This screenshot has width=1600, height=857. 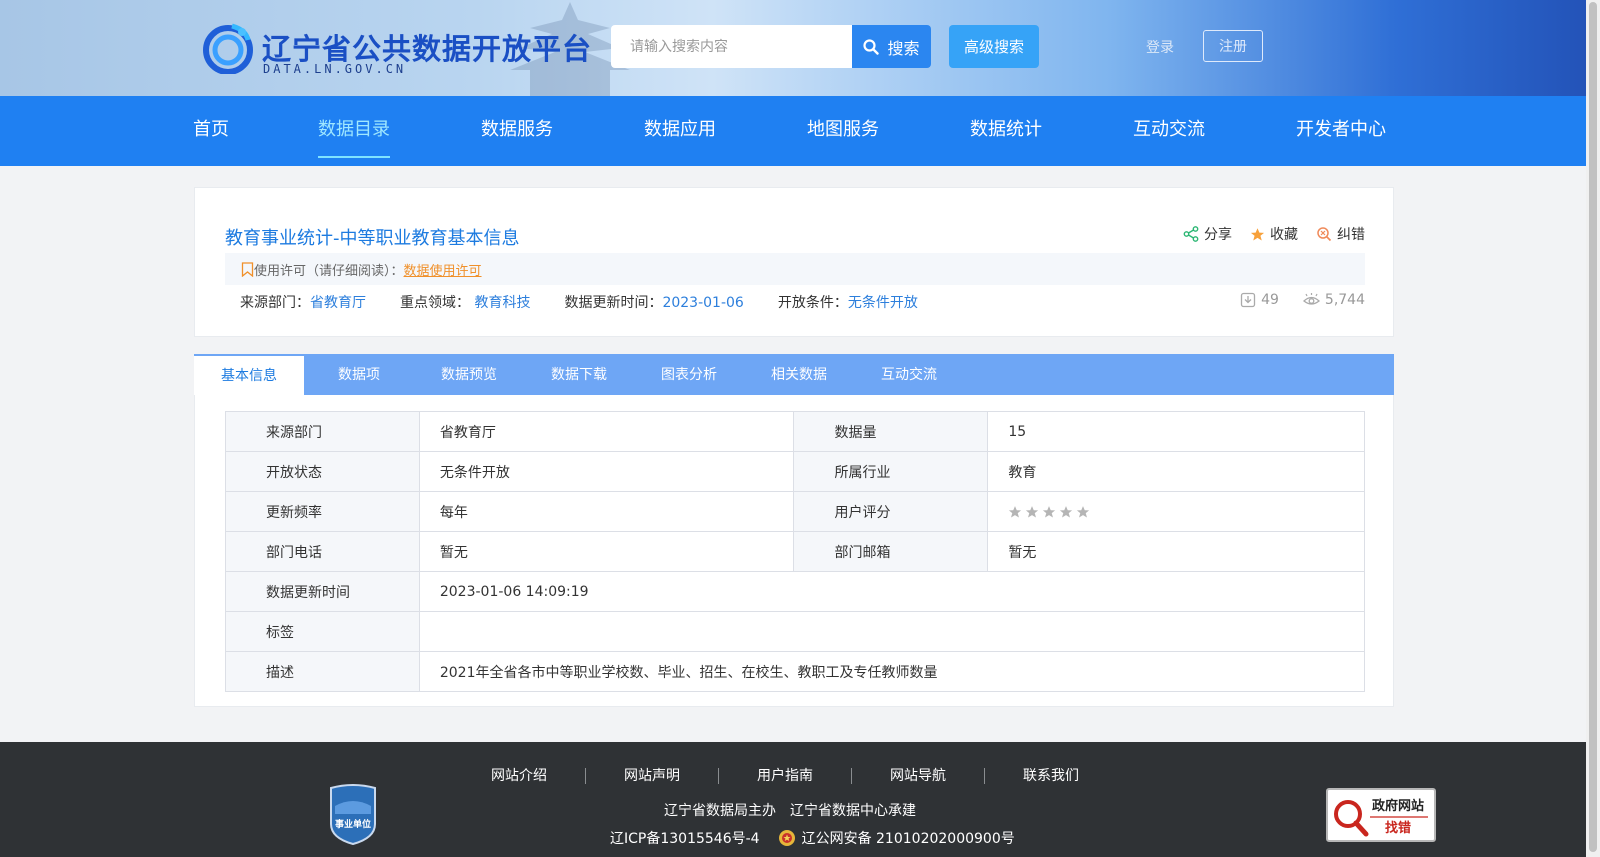 I want to click on table-row: 开放状态 无条件开放 所属行业 教育, so click(x=795, y=471).